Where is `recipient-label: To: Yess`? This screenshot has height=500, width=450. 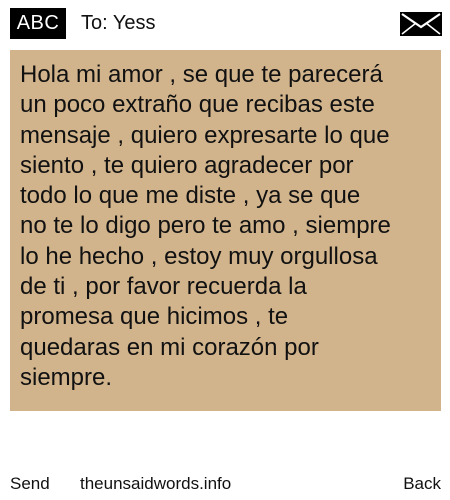 recipient-label: To: Yess is located at coordinates (118, 23).